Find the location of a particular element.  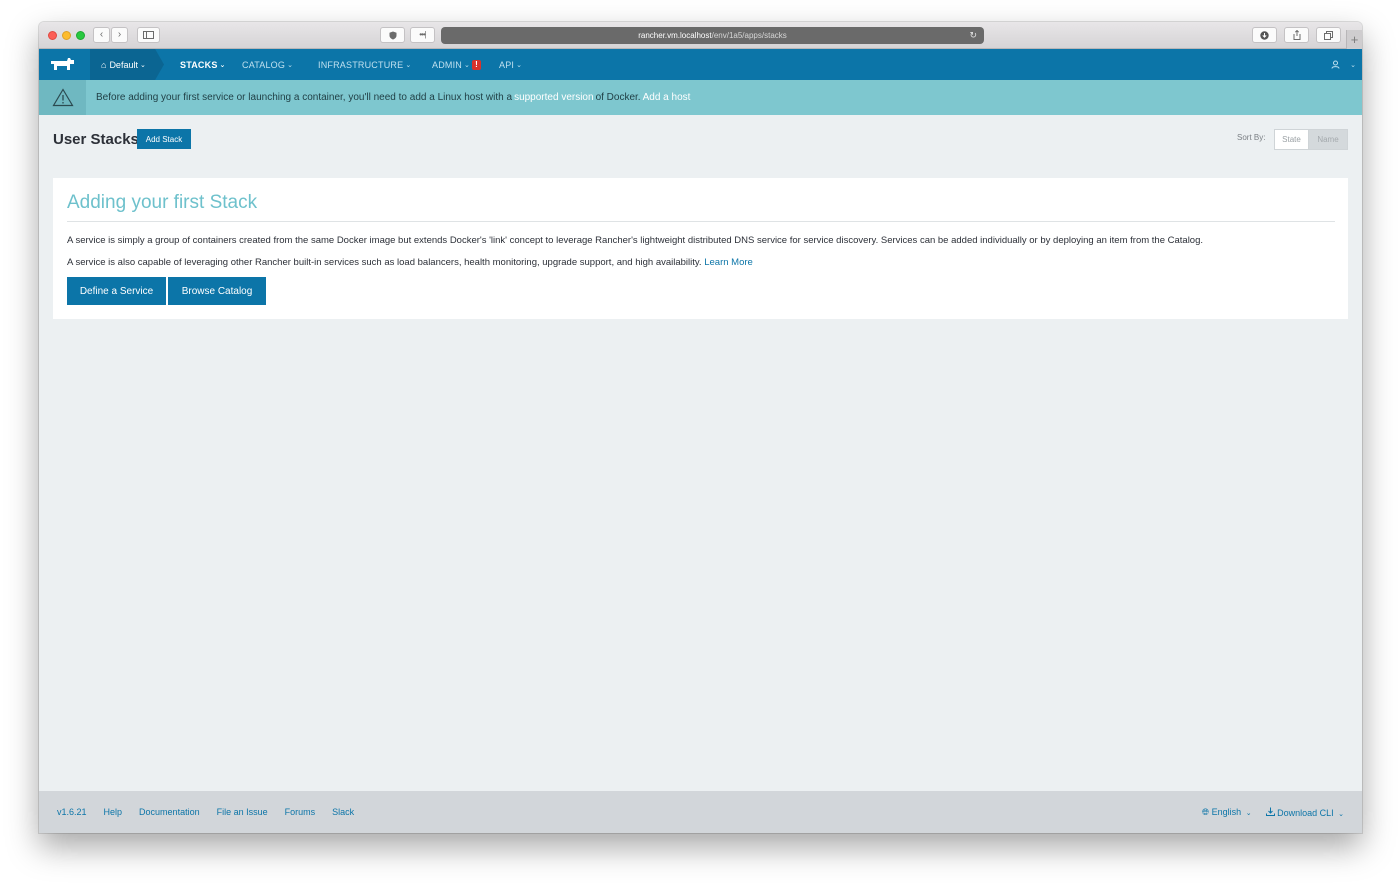

language-selector: 🌐︎ English ⌄ is located at coordinates (1227, 812).